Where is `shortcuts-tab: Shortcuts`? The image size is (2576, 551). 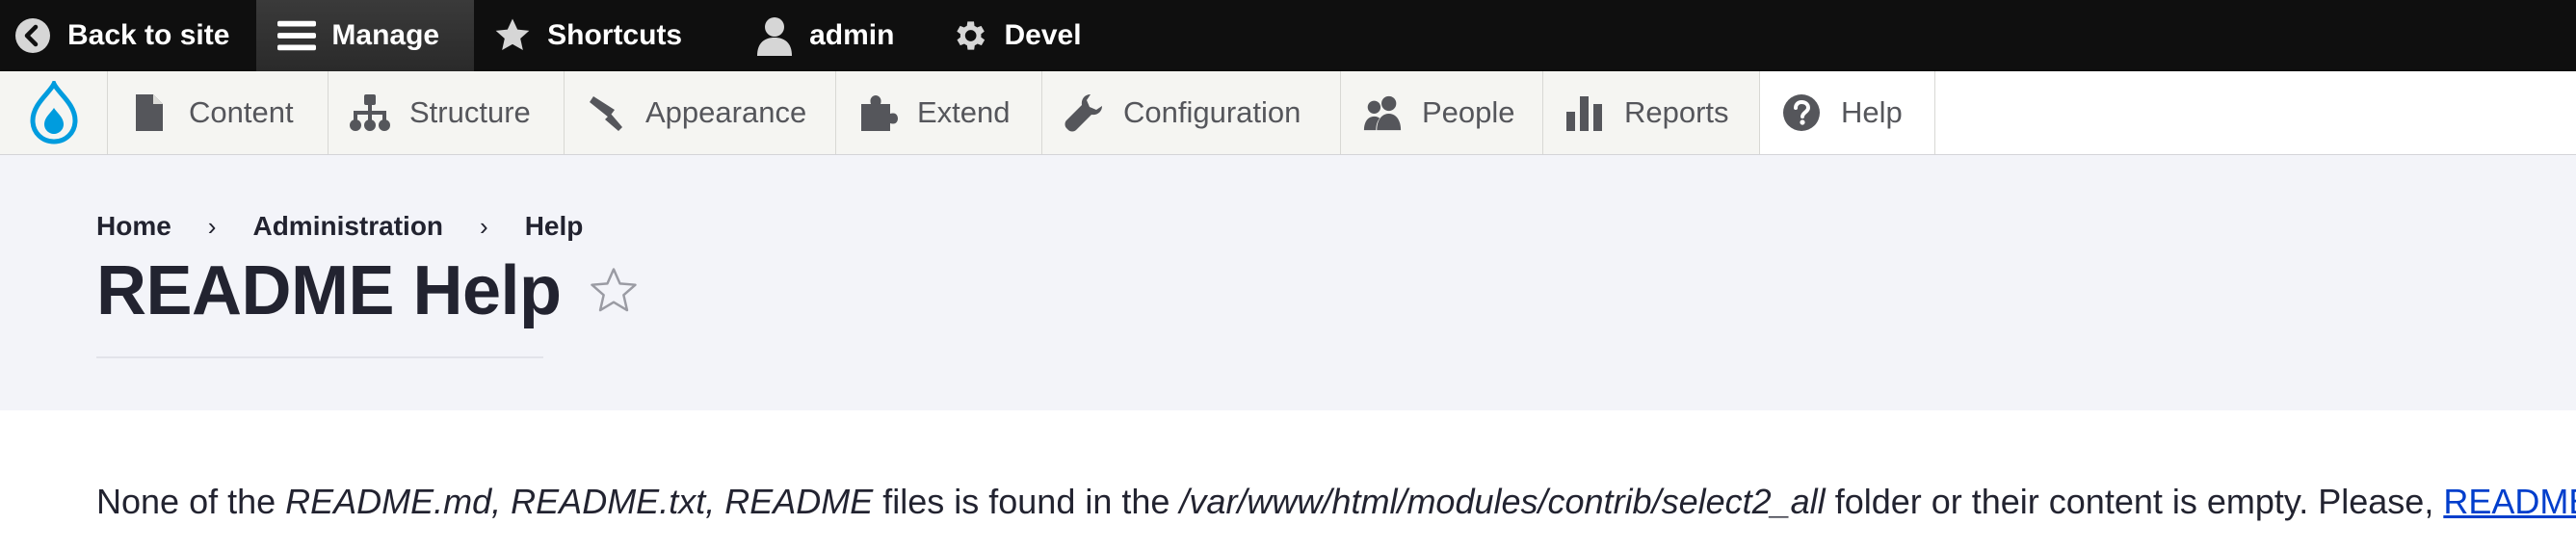 shortcuts-tab: Shortcuts is located at coordinates (605, 35).